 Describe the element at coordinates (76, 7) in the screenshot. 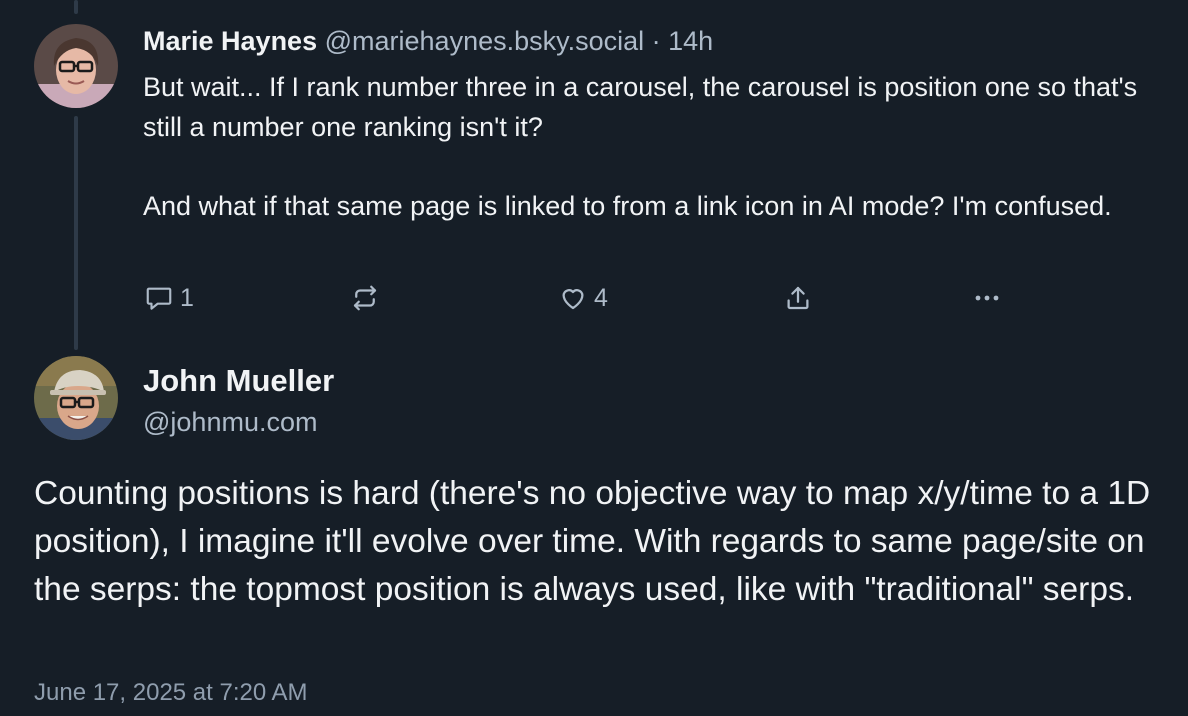

I see `thread-line-top` at that location.